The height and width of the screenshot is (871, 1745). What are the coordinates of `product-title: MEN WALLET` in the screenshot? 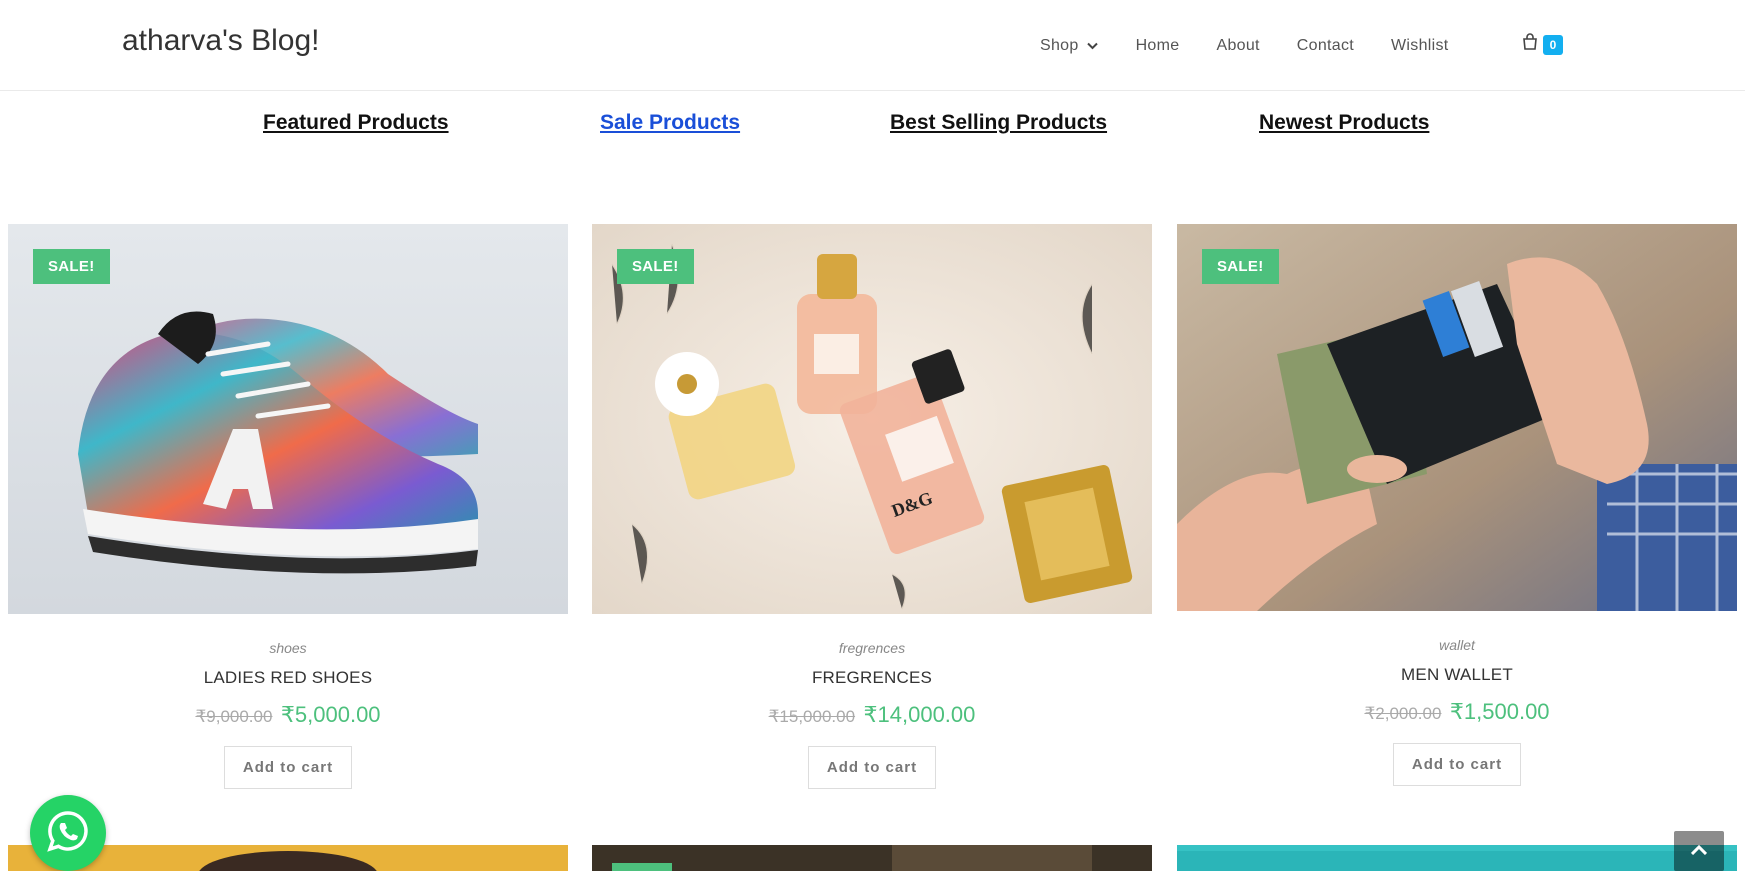 It's located at (1457, 675).